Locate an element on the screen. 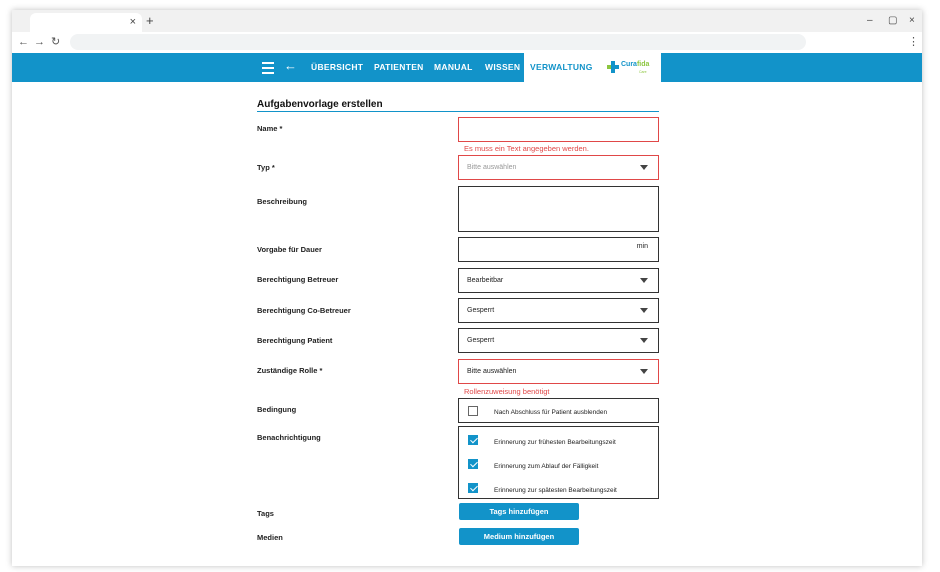  bedingung-checkbox is located at coordinates (473, 411).